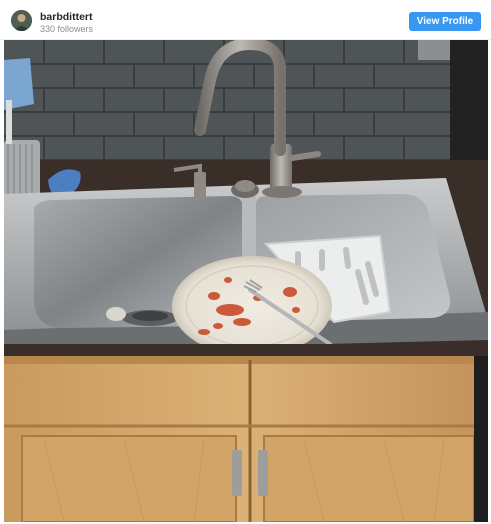  I want to click on follower-count: 330 followers, so click(67, 29).